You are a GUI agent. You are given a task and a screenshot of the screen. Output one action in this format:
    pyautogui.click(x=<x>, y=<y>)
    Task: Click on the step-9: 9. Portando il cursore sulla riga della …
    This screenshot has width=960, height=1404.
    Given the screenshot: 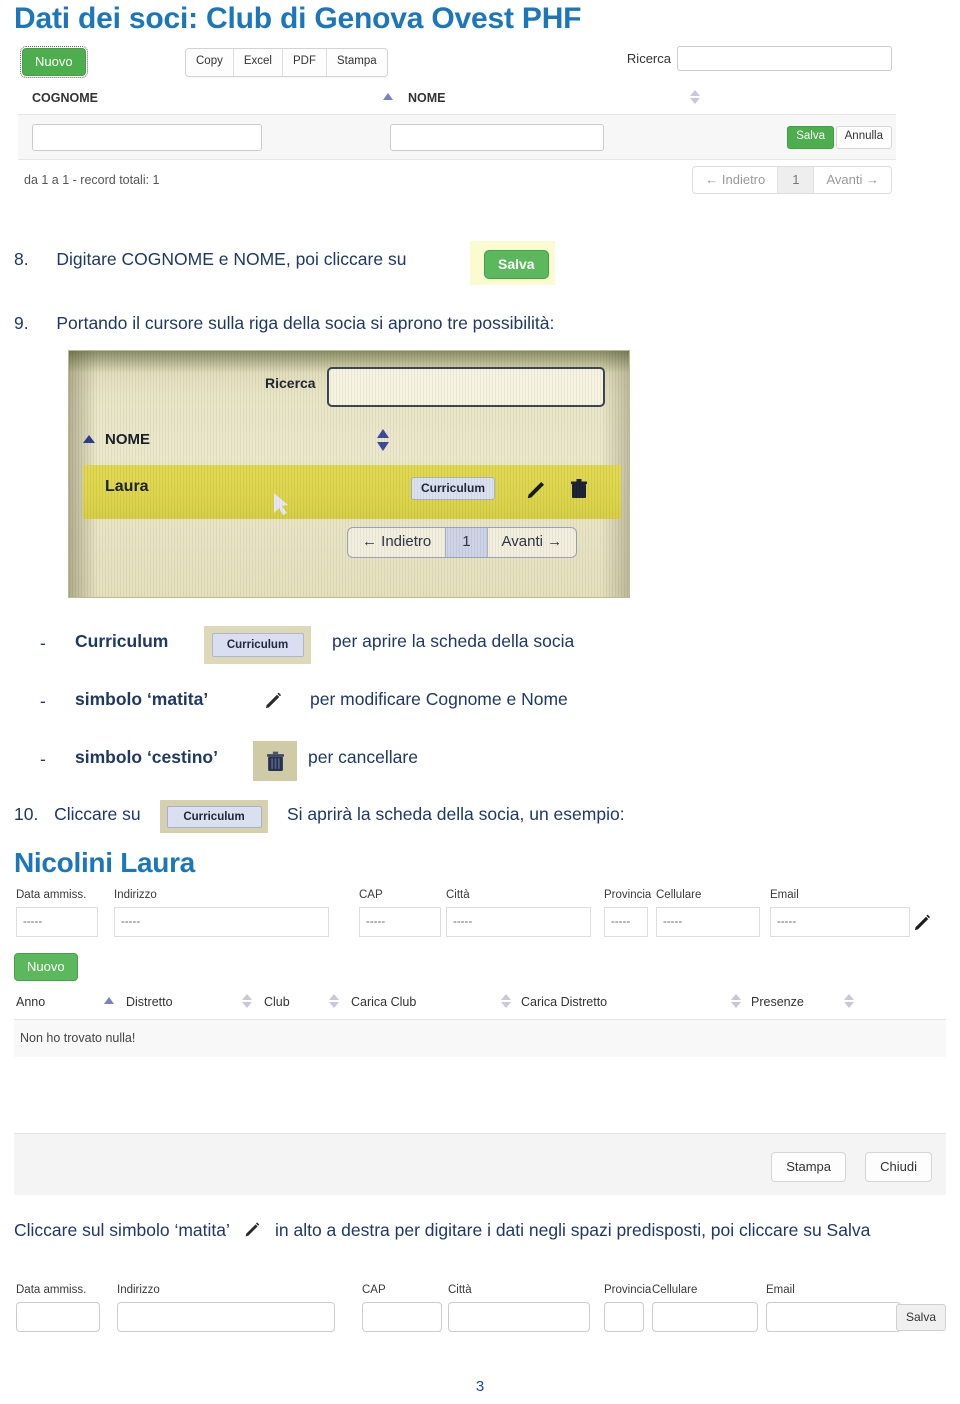 What is the action you would take?
    pyautogui.click(x=284, y=324)
    